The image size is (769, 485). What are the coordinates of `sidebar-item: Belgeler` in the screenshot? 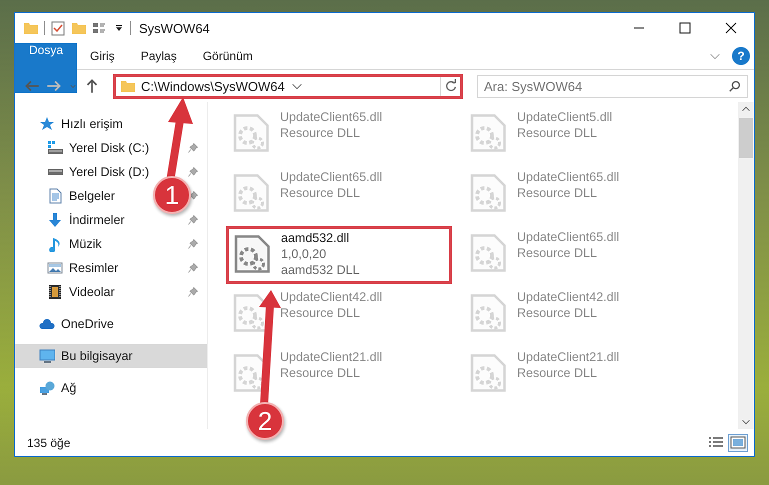 It's located at (67, 196).